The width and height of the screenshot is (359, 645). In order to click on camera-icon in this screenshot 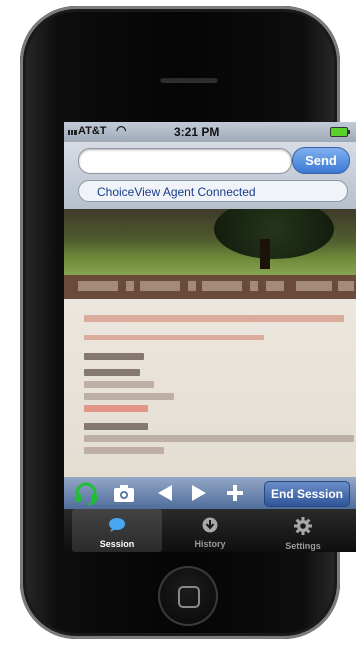, I will do `click(124, 493)`.